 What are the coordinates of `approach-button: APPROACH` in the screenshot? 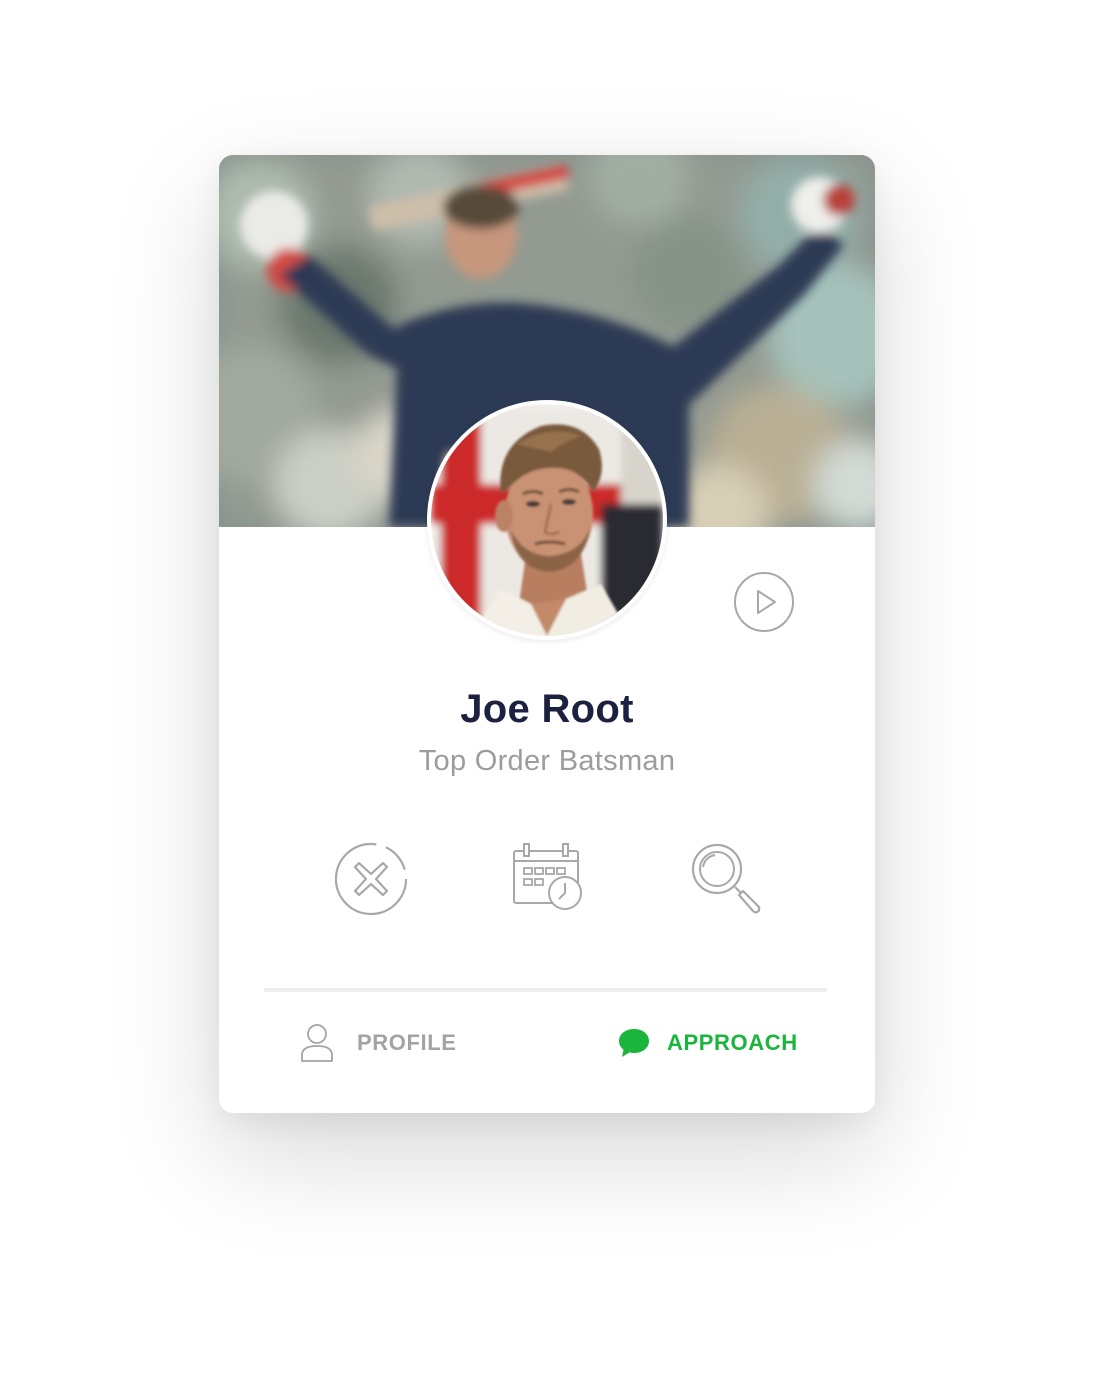 It's located at (707, 1043).